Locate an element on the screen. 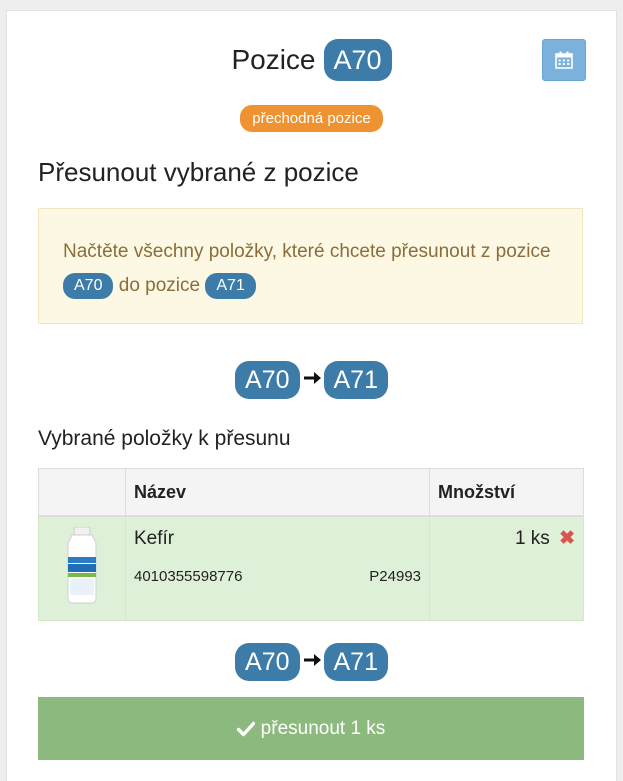 This screenshot has height=781, width=623. product-image-cell is located at coordinates (82, 568).